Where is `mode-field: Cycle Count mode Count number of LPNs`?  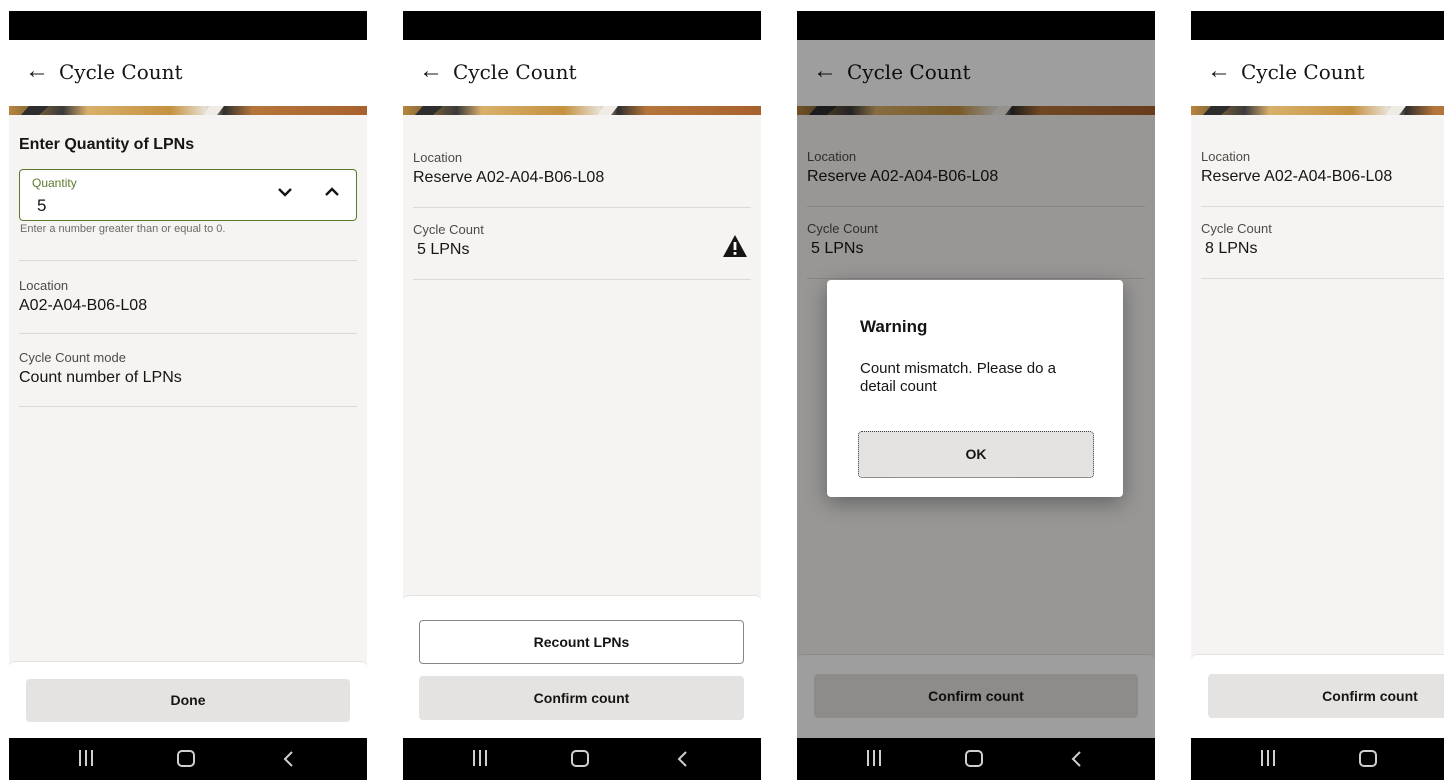 mode-field: Cycle Count mode Count number of LPNs is located at coordinates (100, 369).